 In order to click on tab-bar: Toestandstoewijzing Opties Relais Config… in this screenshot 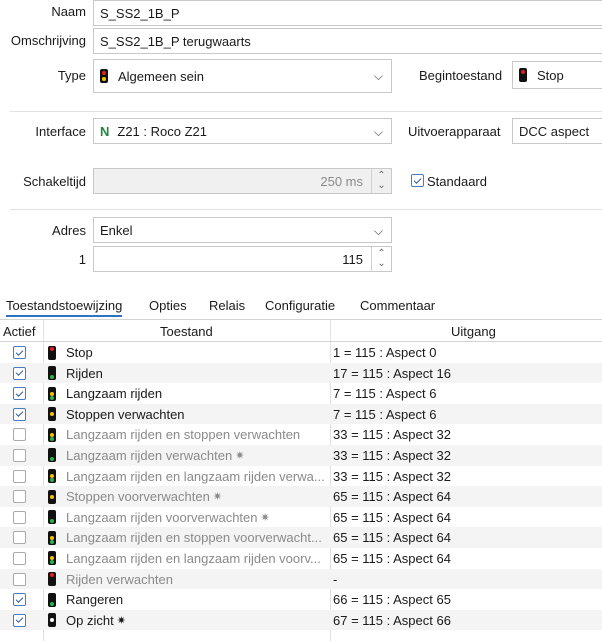, I will do `click(301, 308)`.